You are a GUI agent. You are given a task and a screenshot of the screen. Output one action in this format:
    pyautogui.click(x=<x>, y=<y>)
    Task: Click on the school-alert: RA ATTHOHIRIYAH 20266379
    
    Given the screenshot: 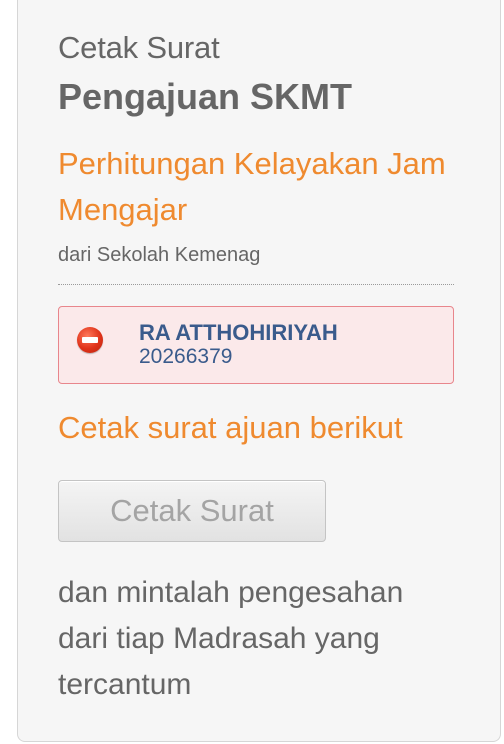 What is the action you would take?
    pyautogui.click(x=256, y=345)
    